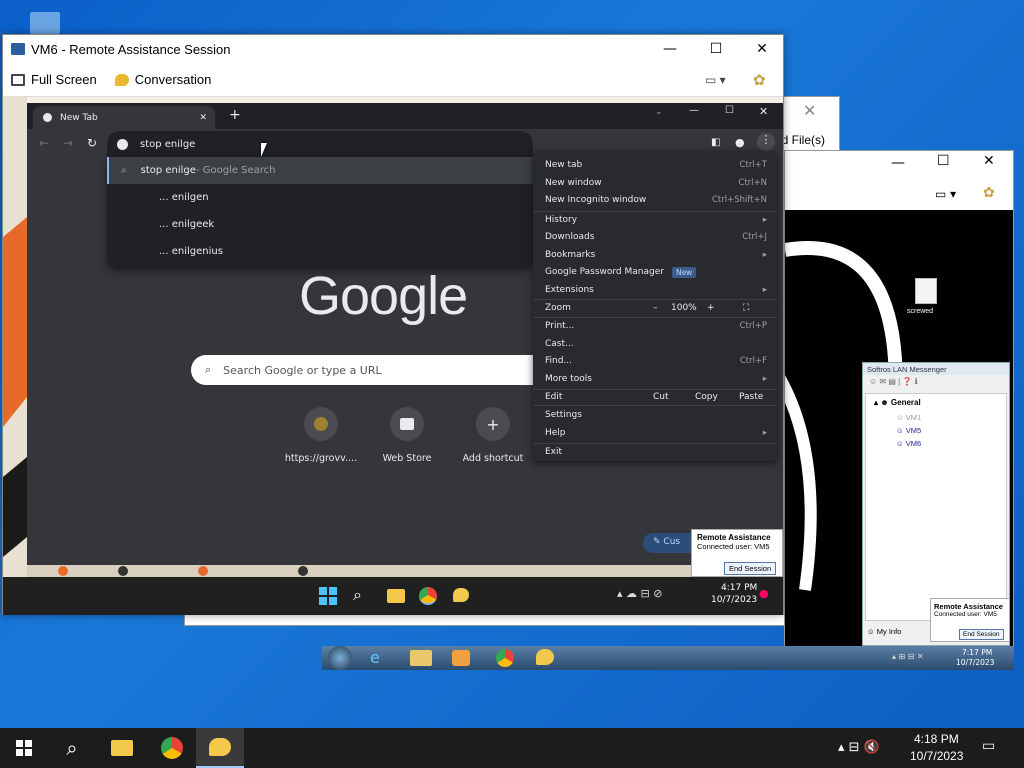  What do you see at coordinates (684, 272) in the screenshot?
I see `new-badge: New` at bounding box center [684, 272].